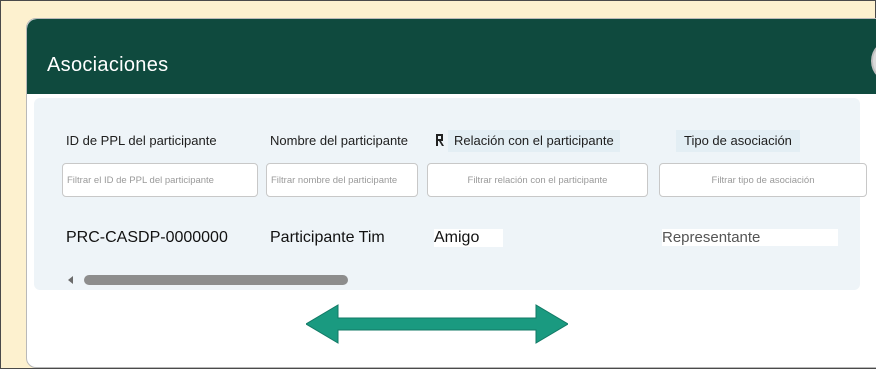 This screenshot has height=369, width=876. What do you see at coordinates (147, 237) in the screenshot?
I see `cell-ppl-id: PRC-CASDP-0000000` at bounding box center [147, 237].